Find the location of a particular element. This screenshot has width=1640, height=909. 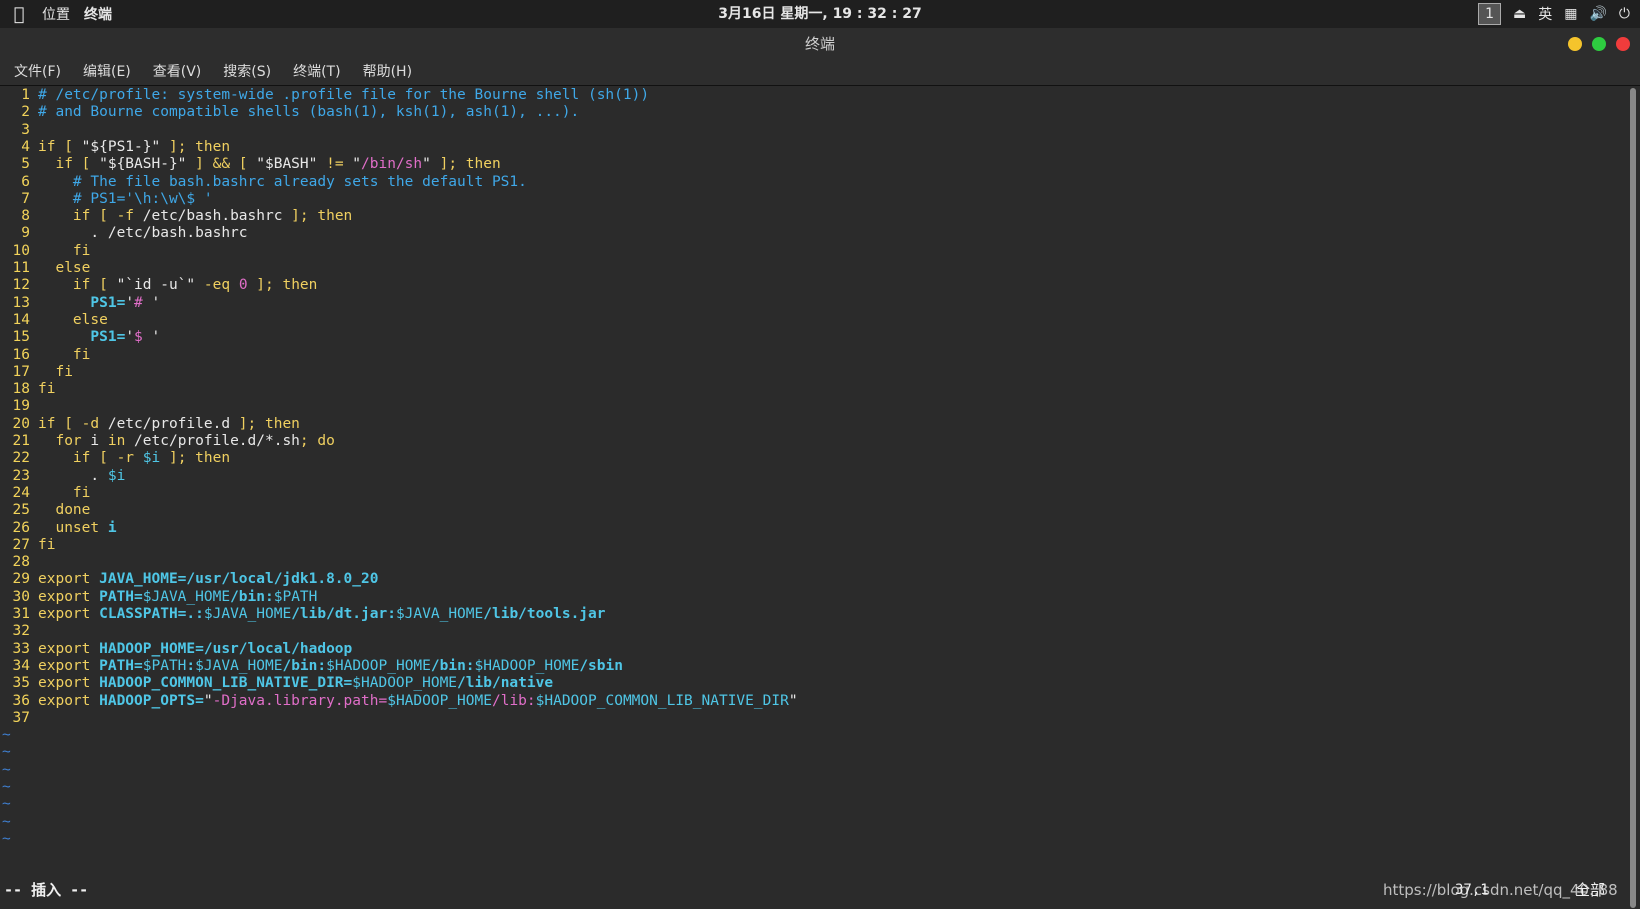

line-number: 19 is located at coordinates (21, 406).